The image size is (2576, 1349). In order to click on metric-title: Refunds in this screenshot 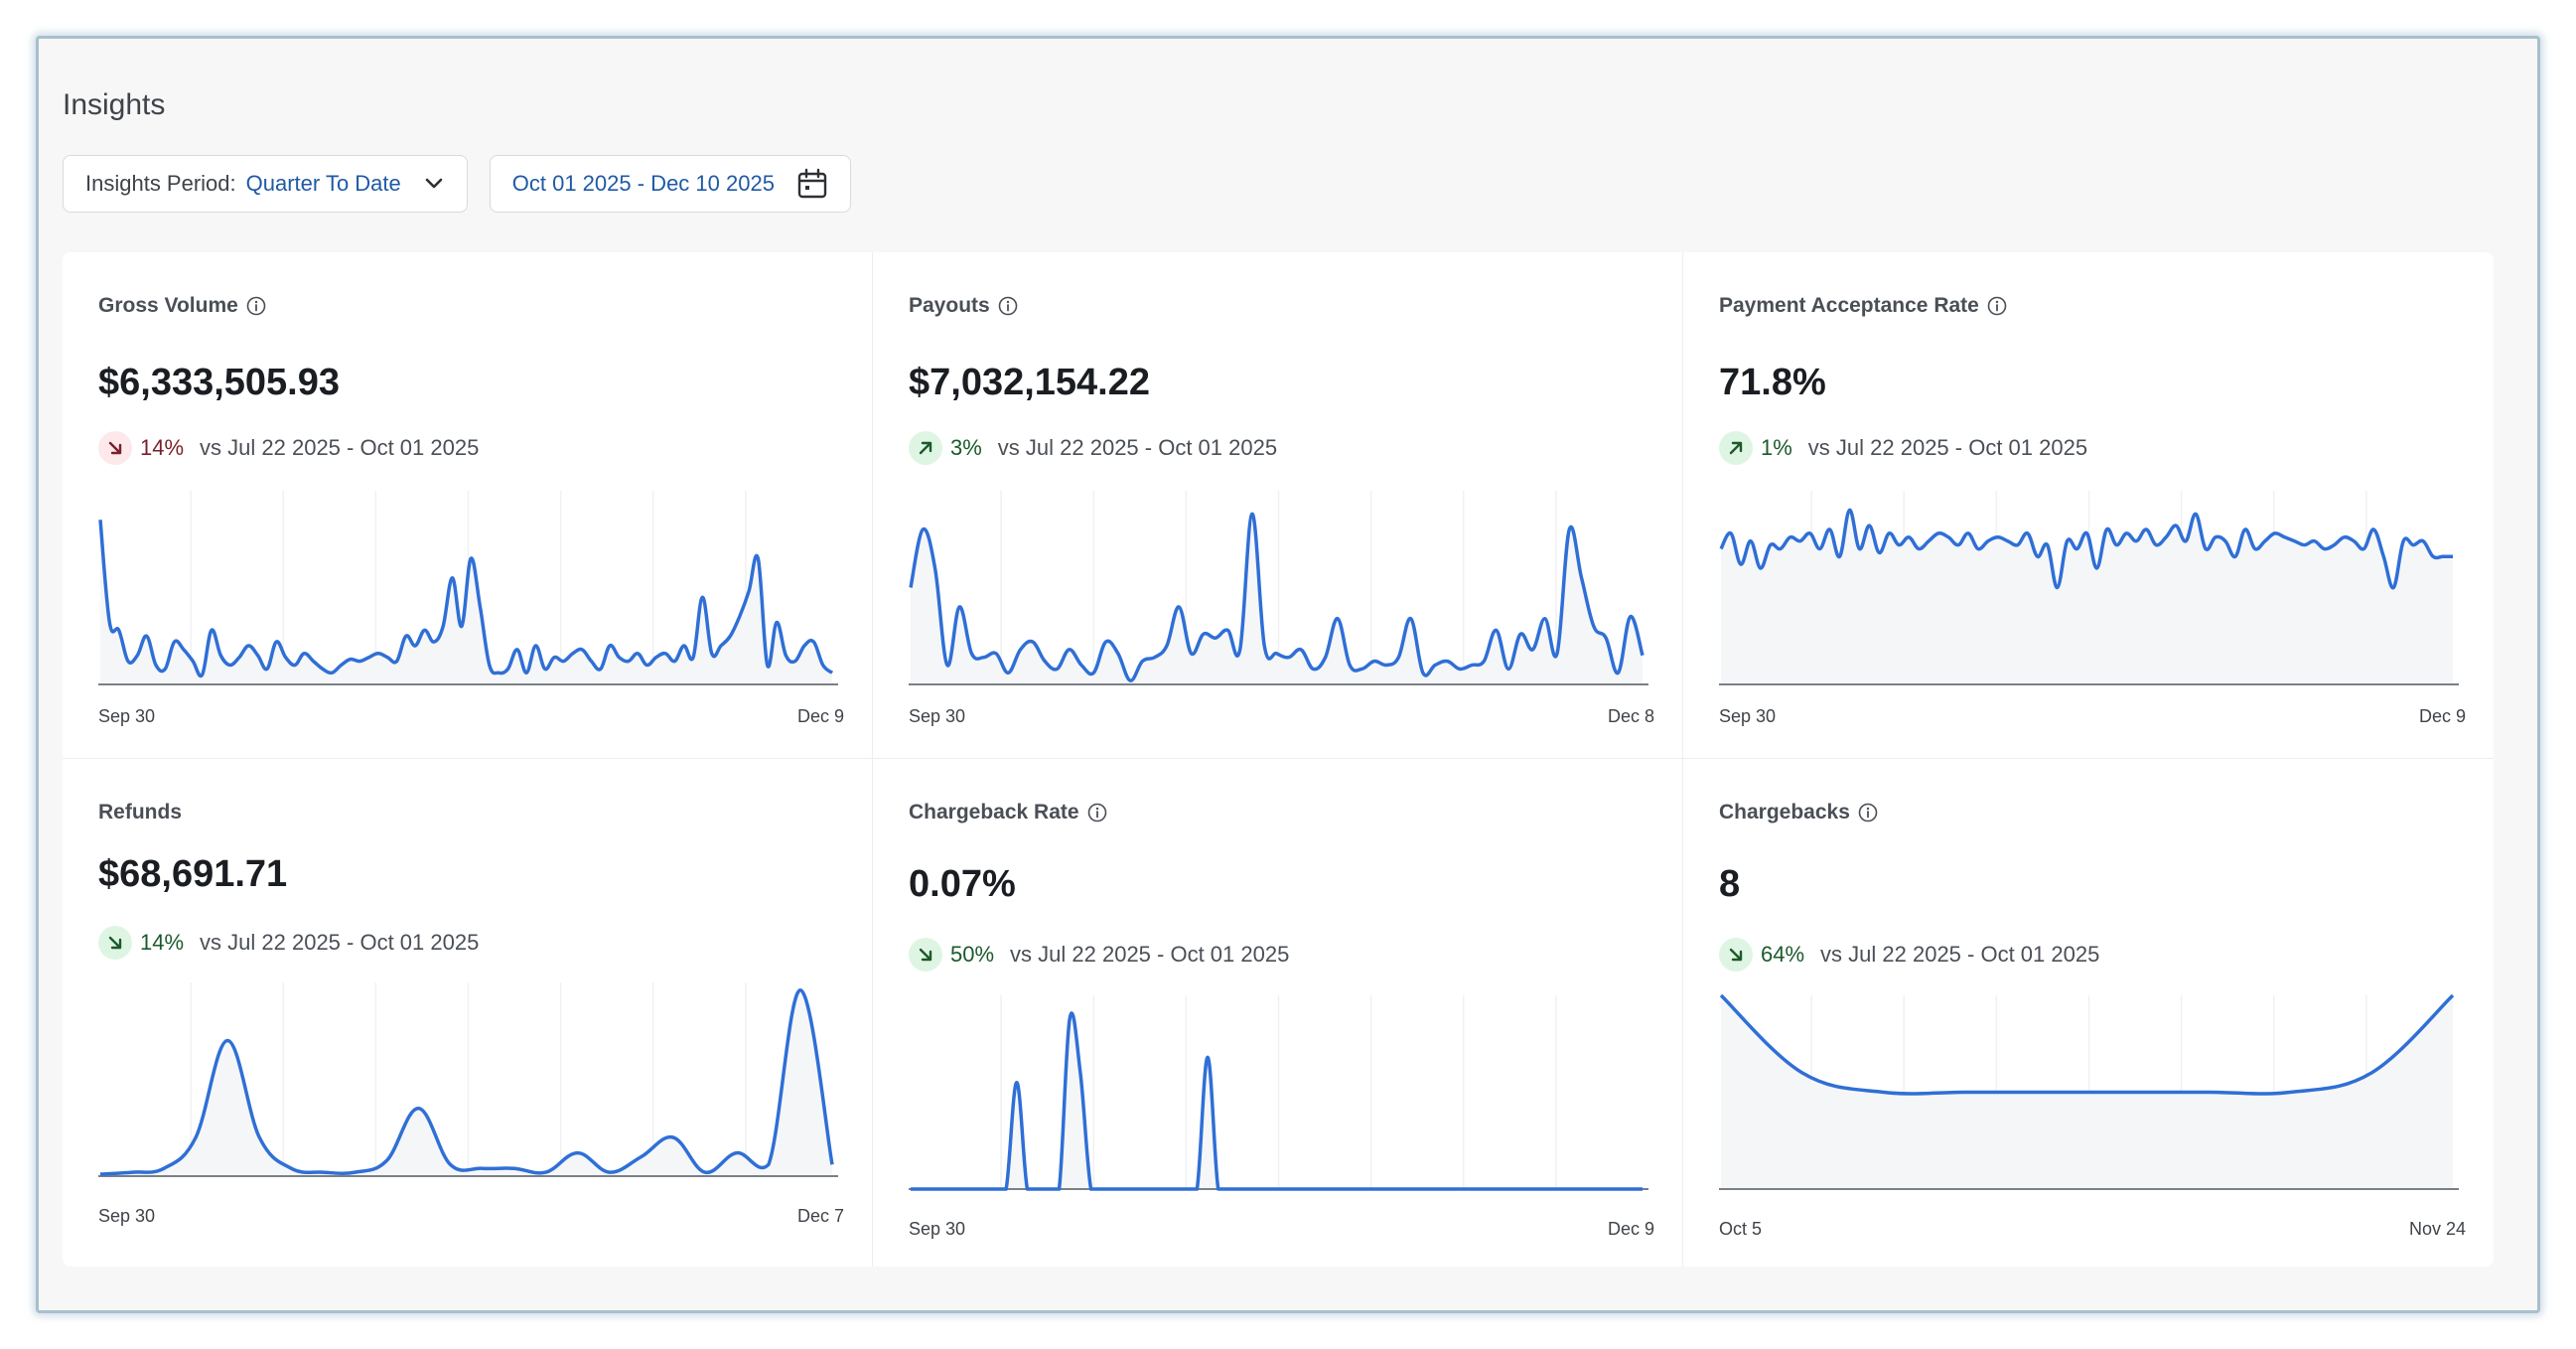, I will do `click(140, 812)`.